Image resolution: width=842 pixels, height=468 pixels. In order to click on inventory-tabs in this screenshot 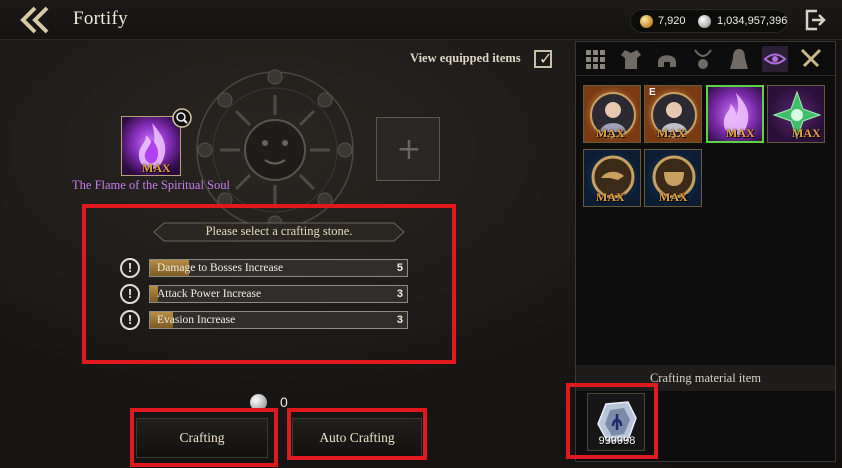, I will do `click(705, 59)`.